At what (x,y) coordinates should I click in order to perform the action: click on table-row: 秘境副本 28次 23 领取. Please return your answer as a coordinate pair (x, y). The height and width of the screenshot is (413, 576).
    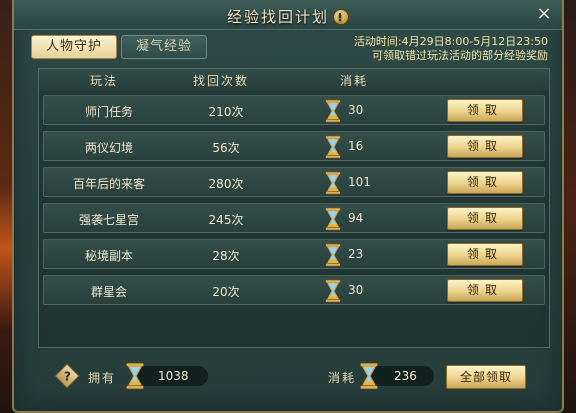
    Looking at the image, I should click on (294, 254).